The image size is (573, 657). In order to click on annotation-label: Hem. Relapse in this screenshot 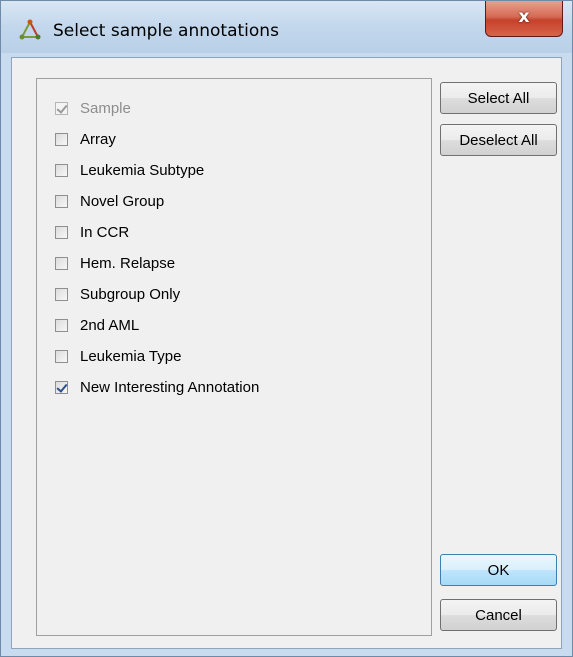, I will do `click(128, 263)`.